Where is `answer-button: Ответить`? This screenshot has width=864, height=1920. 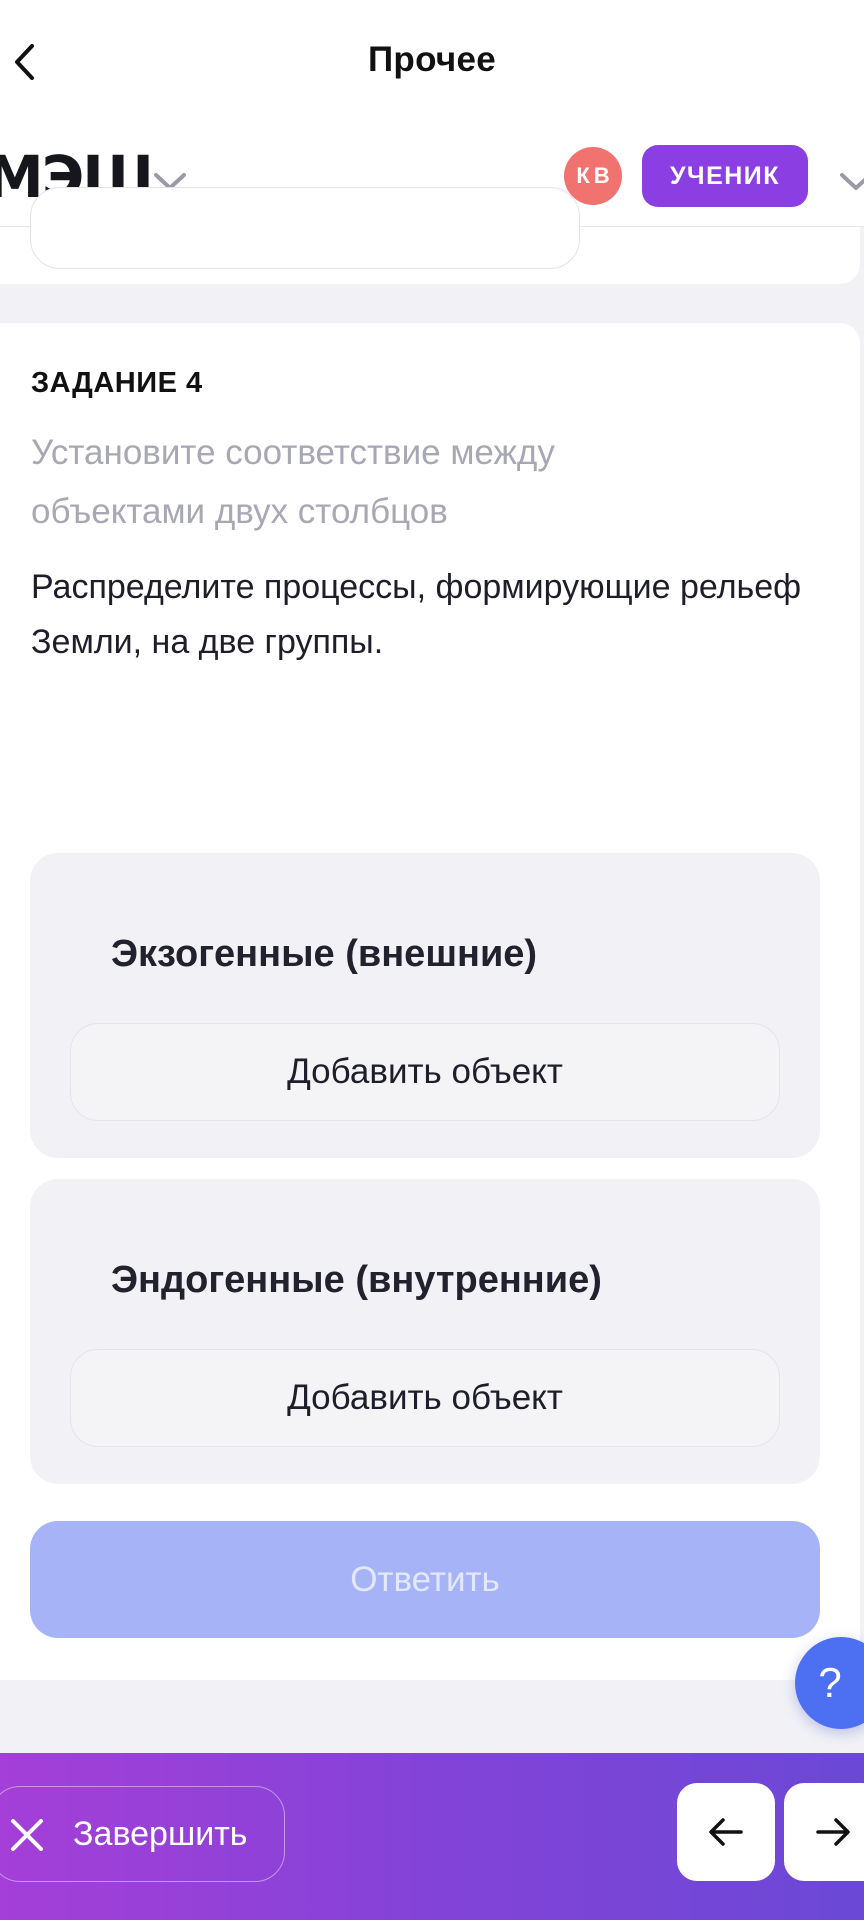 answer-button: Ответить is located at coordinates (425, 1579).